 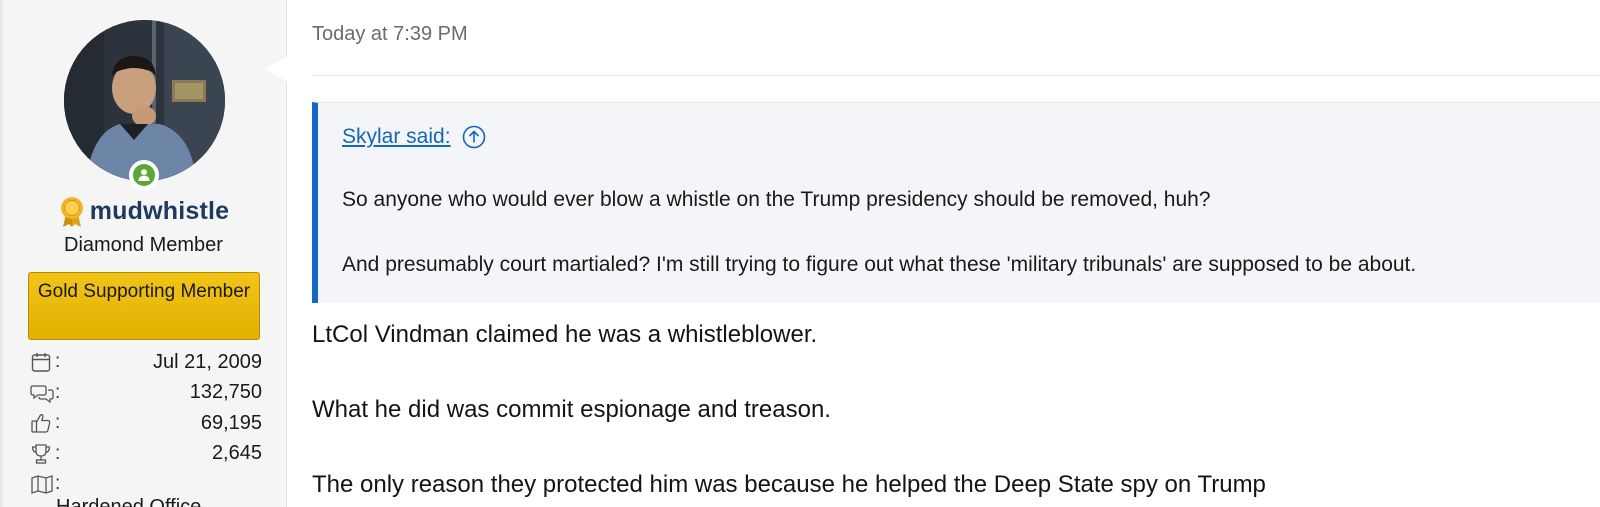 What do you see at coordinates (143, 245) in the screenshot?
I see `user-title: Diamond Member` at bounding box center [143, 245].